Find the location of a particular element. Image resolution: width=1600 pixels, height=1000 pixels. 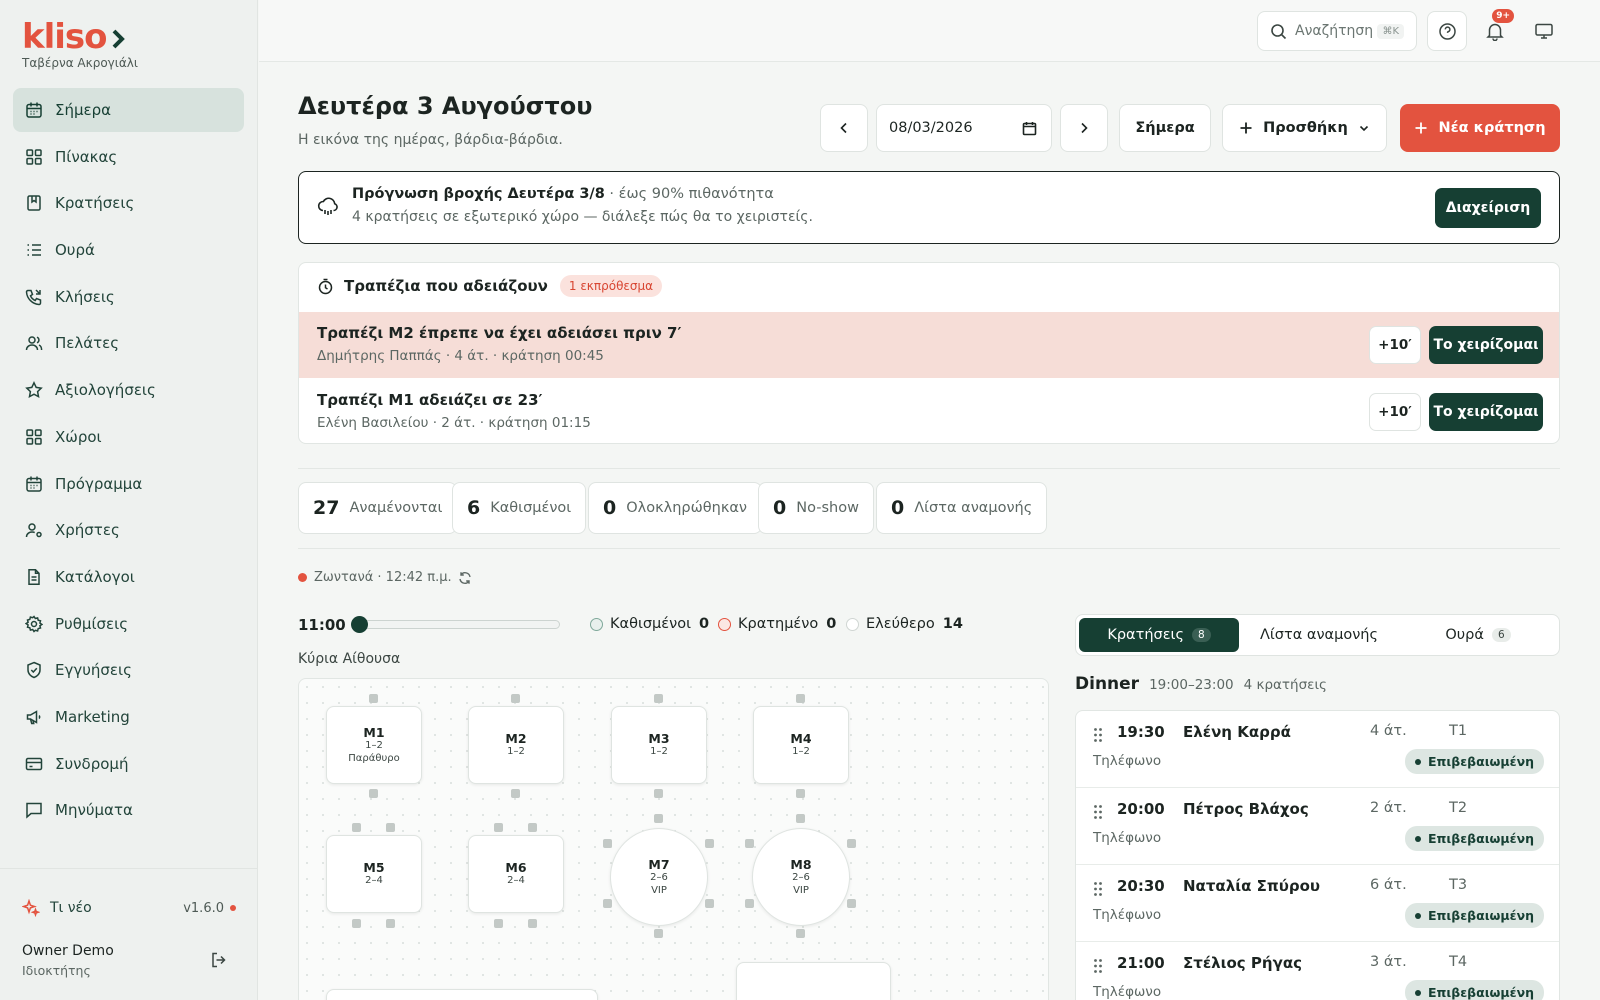

sidebar-item-guarantees: Εγγυήσεις is located at coordinates (128, 670).